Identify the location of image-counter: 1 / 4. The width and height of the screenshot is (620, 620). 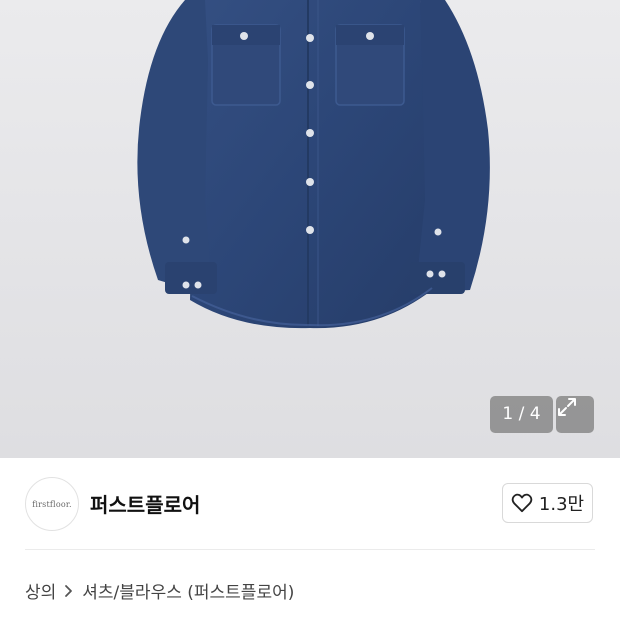
(521, 414).